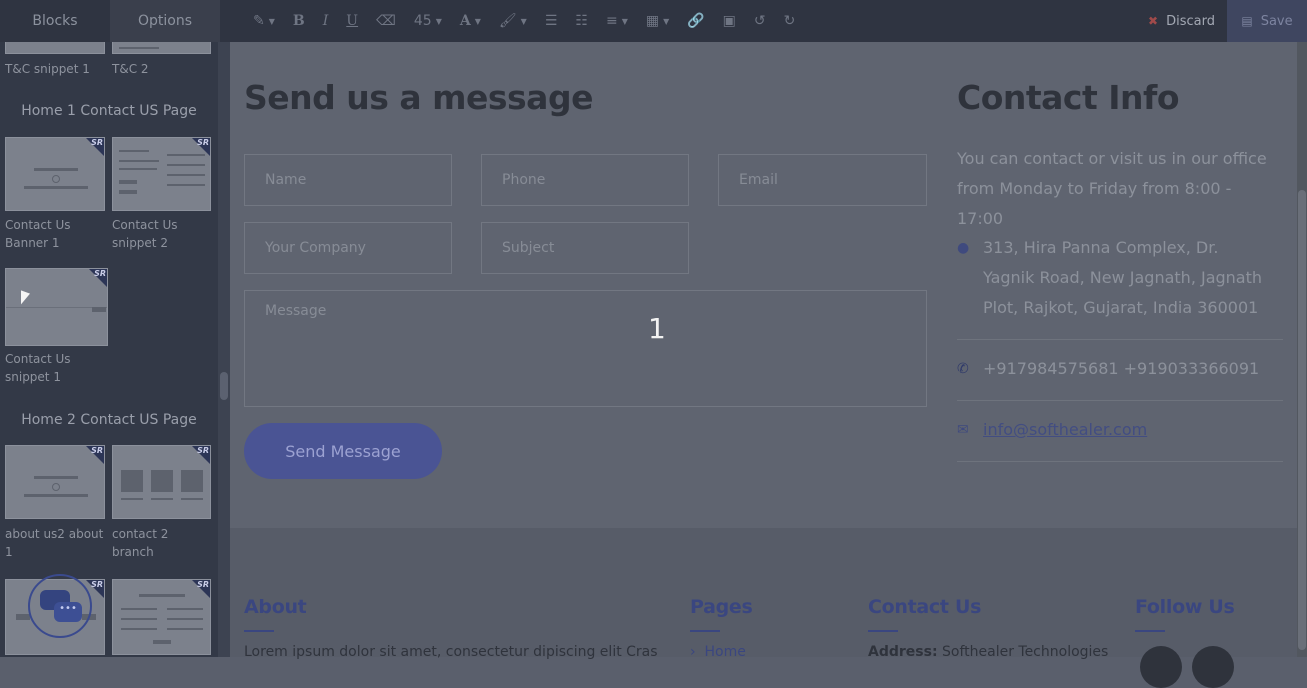  Describe the element at coordinates (1185, 607) in the screenshot. I see `footer-follow-heading: Follow Us` at that location.